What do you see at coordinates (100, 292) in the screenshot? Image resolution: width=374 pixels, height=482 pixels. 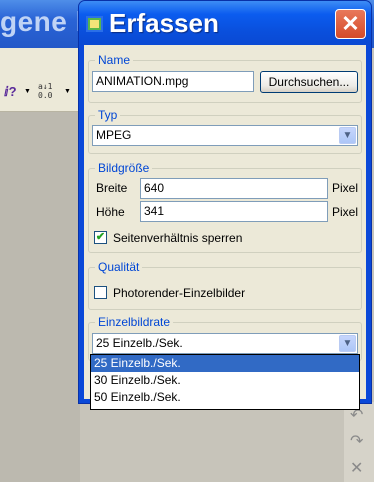 I see `photorender-checkbox` at bounding box center [100, 292].